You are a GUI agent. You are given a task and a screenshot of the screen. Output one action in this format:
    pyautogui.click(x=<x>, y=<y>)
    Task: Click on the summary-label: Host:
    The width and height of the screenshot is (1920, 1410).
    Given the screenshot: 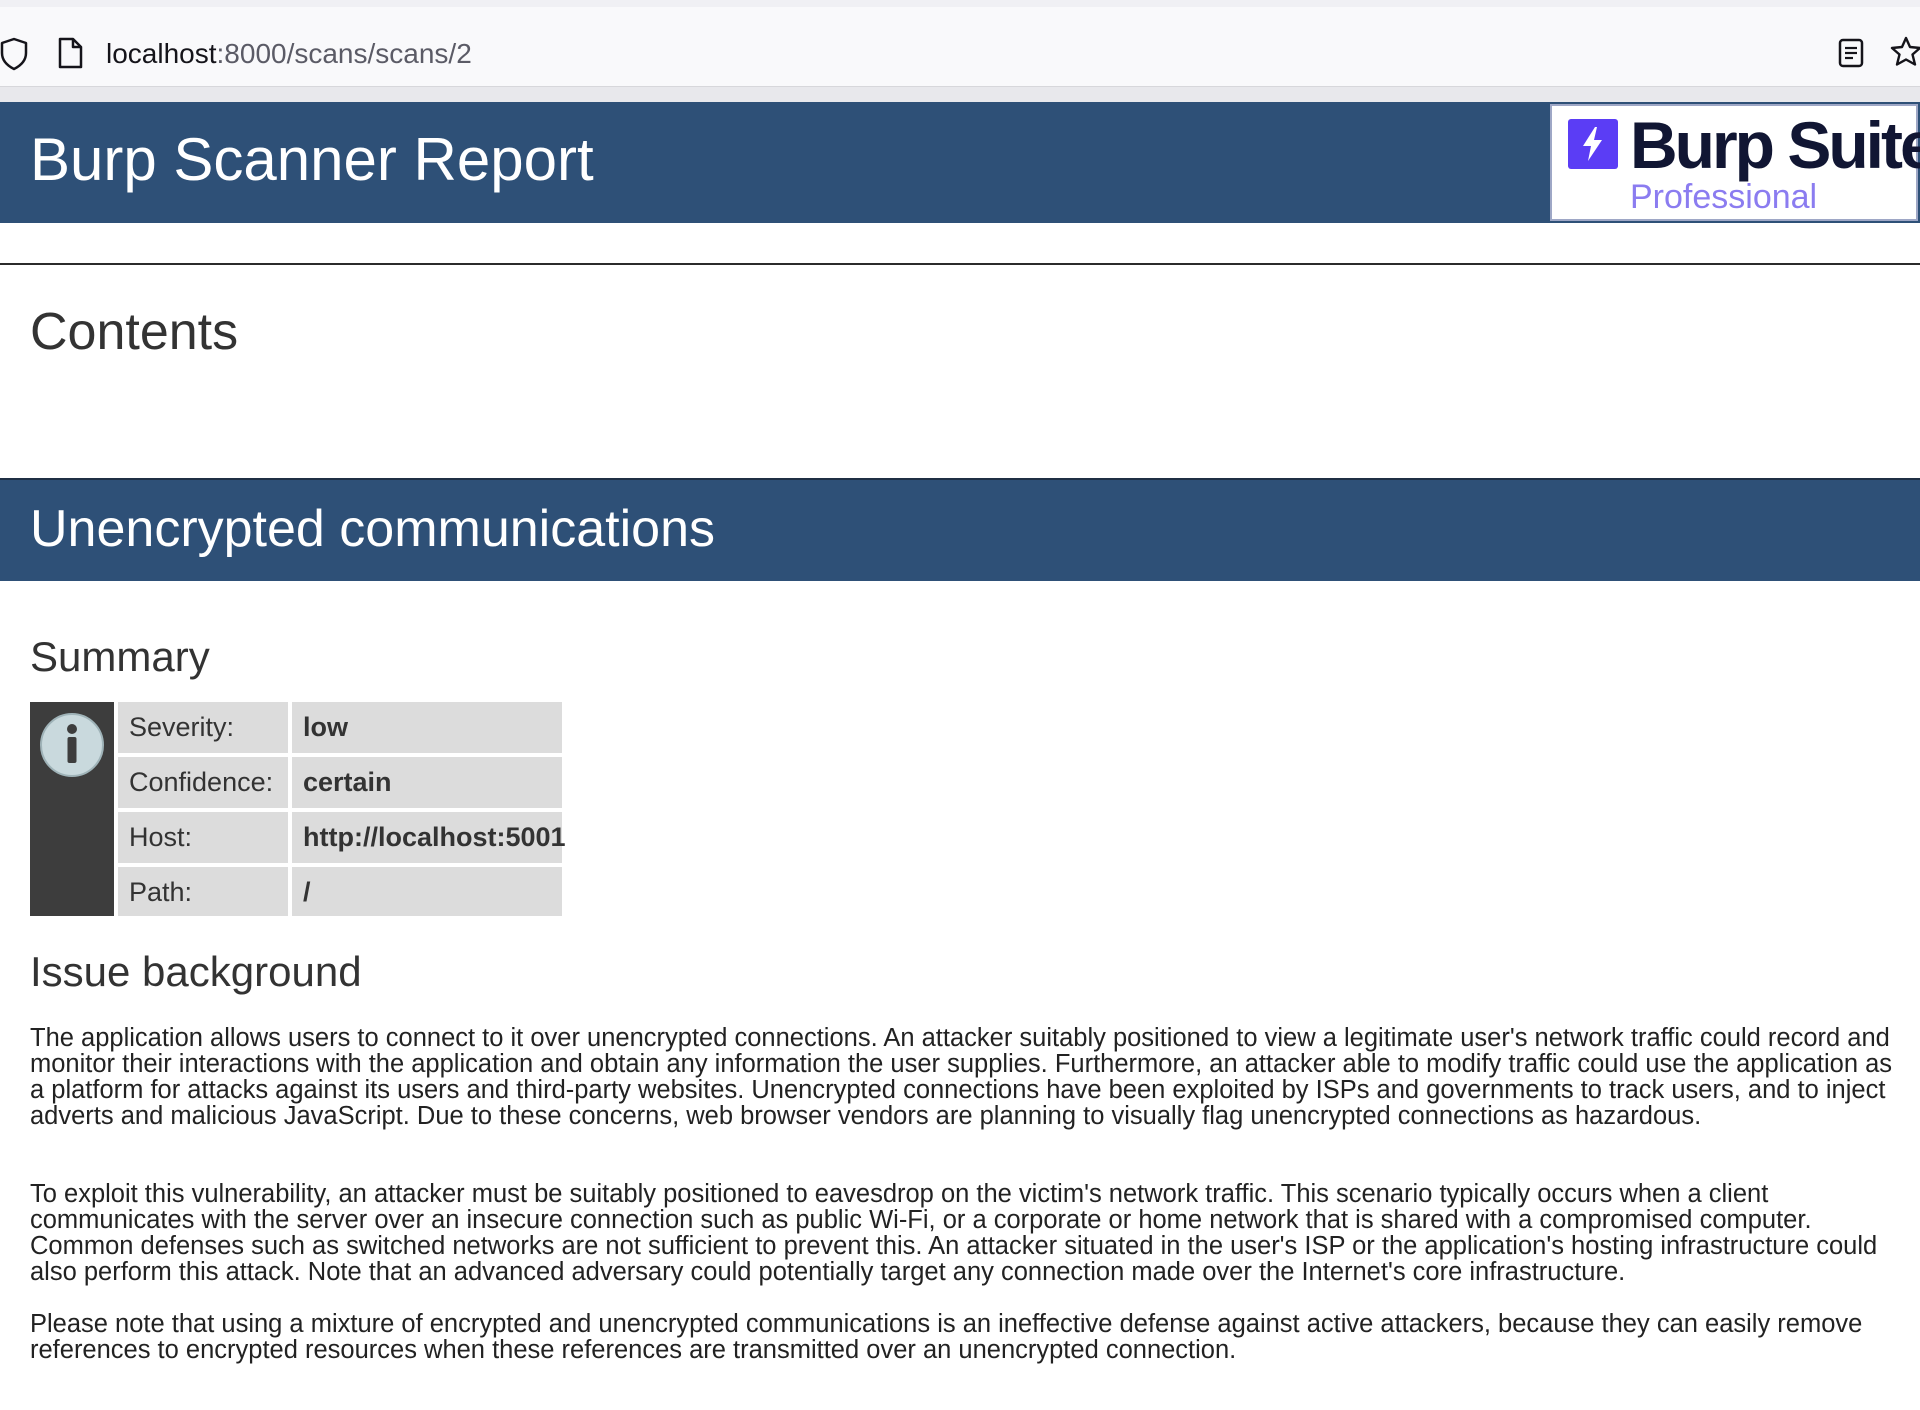 What is the action you would take?
    pyautogui.click(x=203, y=837)
    